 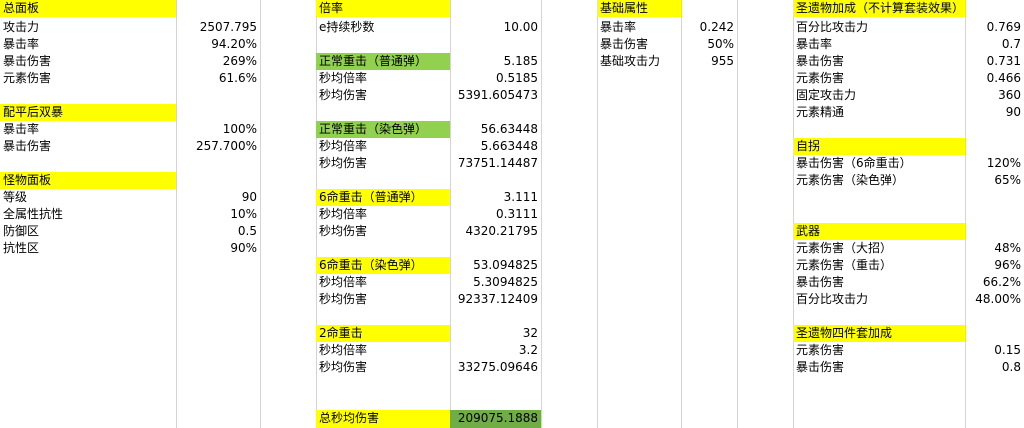 What do you see at coordinates (88, 8) in the screenshot?
I see `total-panel-header: 总面板` at bounding box center [88, 8].